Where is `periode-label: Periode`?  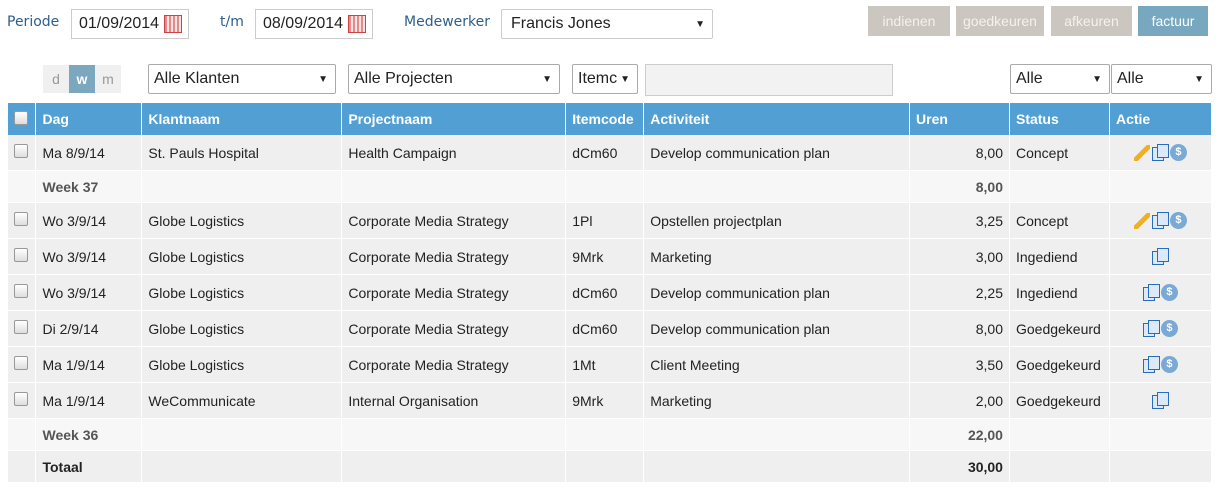 periode-label: Periode is located at coordinates (33, 22).